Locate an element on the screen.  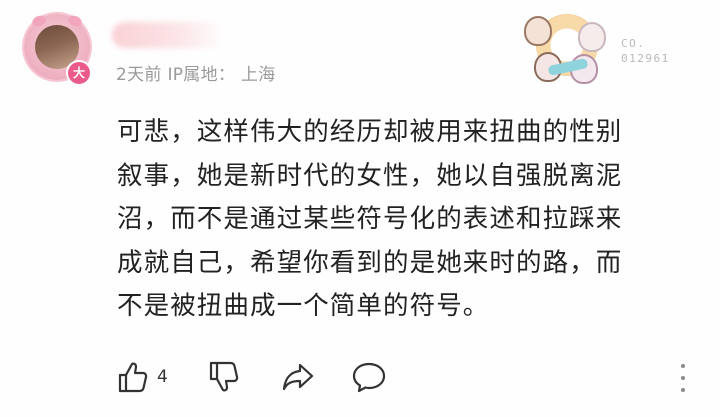
comment-line: 可悲，这样伟大的经历却被用来扭曲的性别 is located at coordinates (370, 132).